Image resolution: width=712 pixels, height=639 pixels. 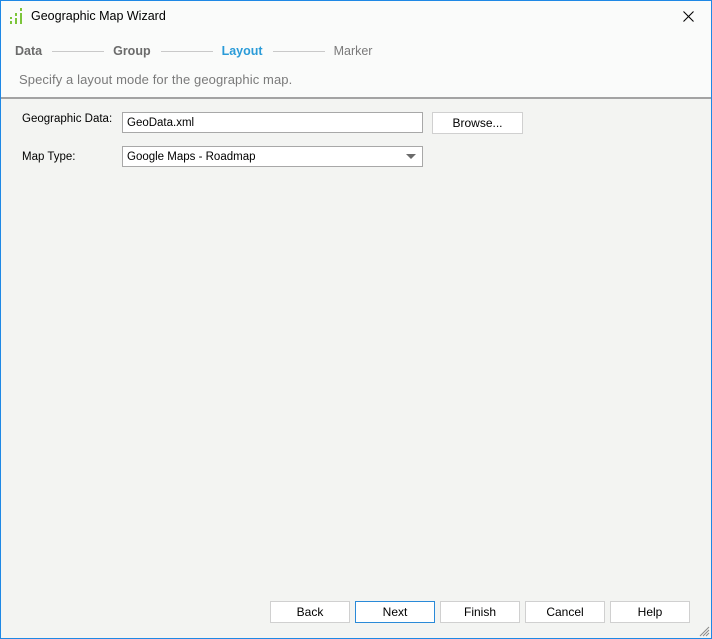 What do you see at coordinates (98, 16) in the screenshot?
I see `window-title: Geographic Map Wizard` at bounding box center [98, 16].